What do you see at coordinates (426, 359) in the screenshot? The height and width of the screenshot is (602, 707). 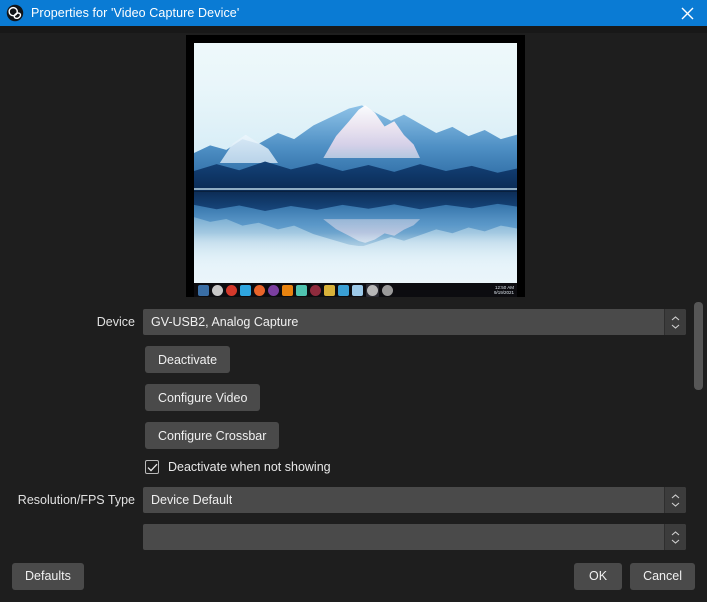 I see `deactivate-button-row: Deactivate` at bounding box center [426, 359].